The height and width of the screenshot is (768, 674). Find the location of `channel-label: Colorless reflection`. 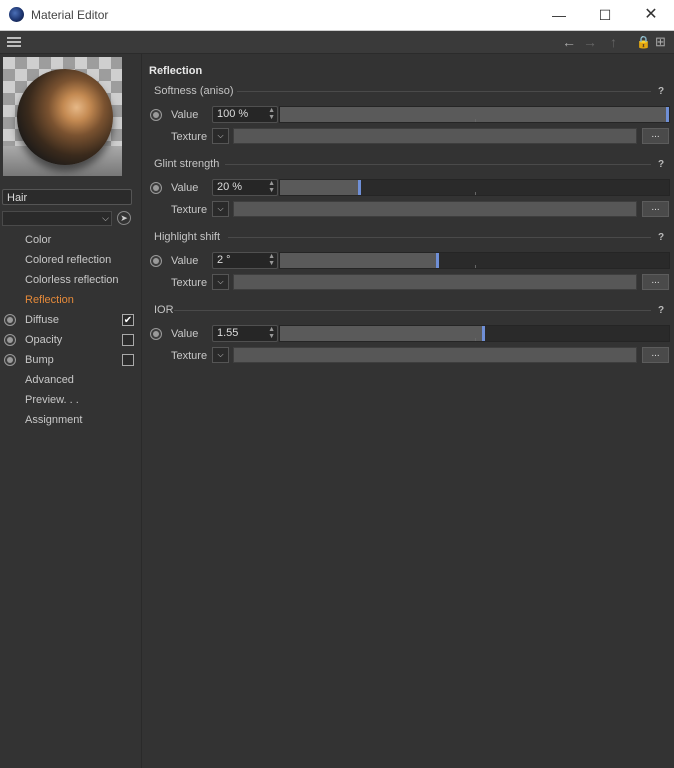

channel-label: Colorless reflection is located at coordinates (72, 280).